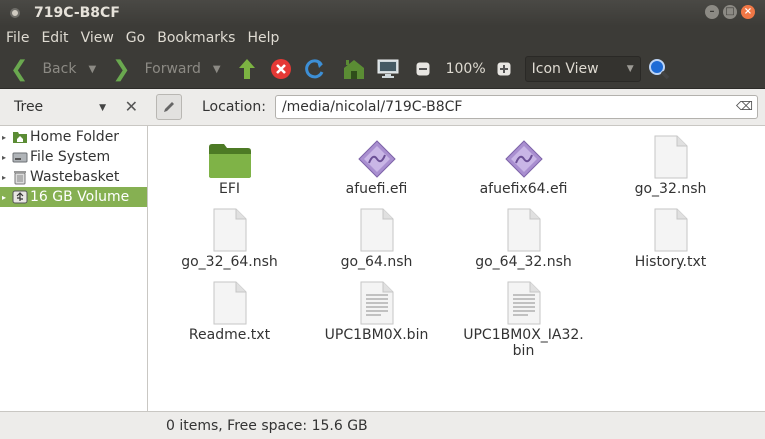  I want to click on back-arrow-icon: ❮, so click(19, 69).